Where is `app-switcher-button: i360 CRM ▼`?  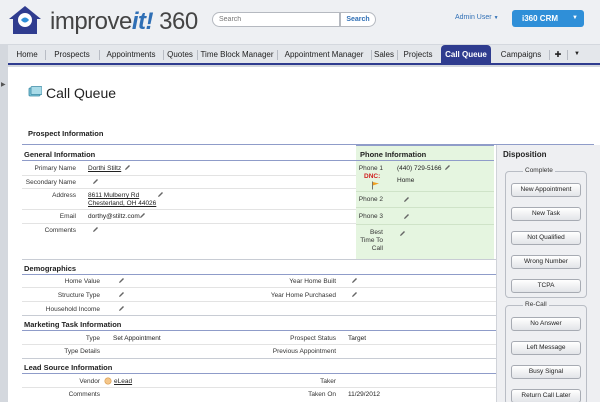
app-switcher-button: i360 CRM ▼ is located at coordinates (548, 18).